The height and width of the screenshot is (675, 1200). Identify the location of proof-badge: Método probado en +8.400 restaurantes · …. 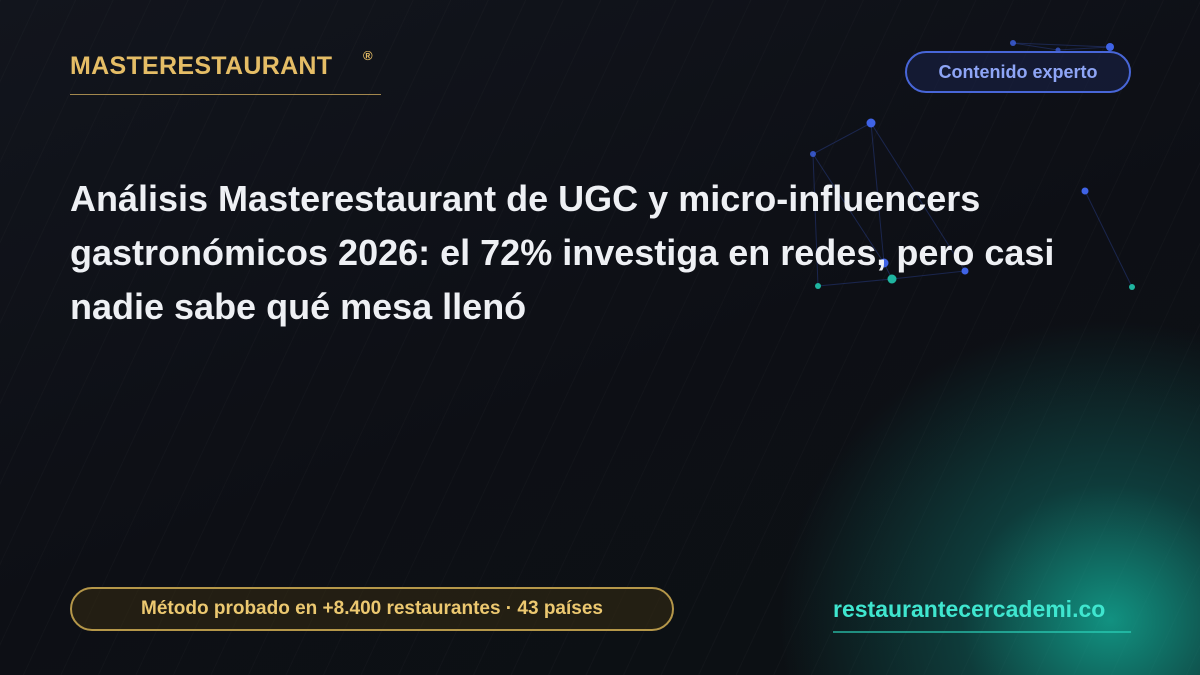
(372, 609).